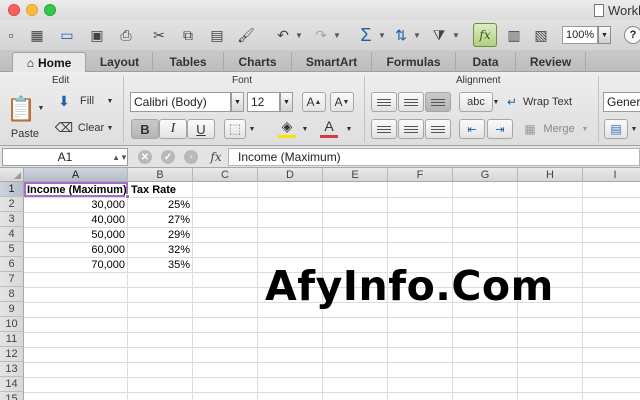 The width and height of the screenshot is (640, 400). What do you see at coordinates (216, 157) in the screenshot?
I see `insert-function-icon: fx` at bounding box center [216, 157].